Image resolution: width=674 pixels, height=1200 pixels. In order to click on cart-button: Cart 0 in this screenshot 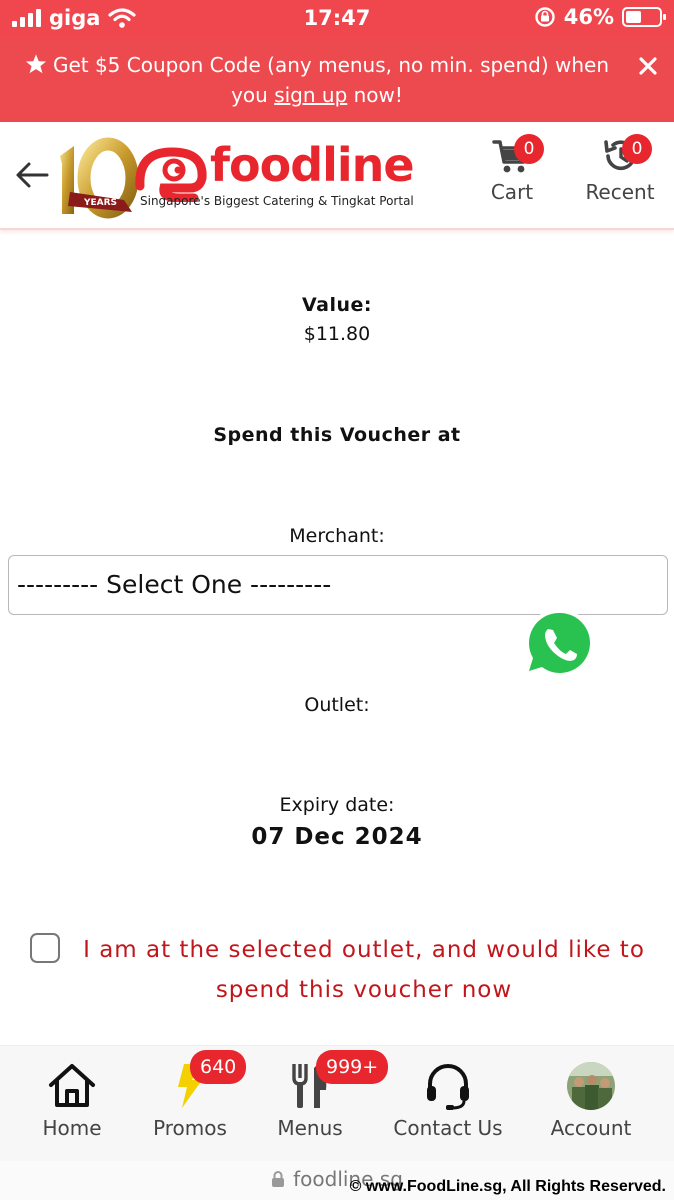, I will do `click(516, 169)`.